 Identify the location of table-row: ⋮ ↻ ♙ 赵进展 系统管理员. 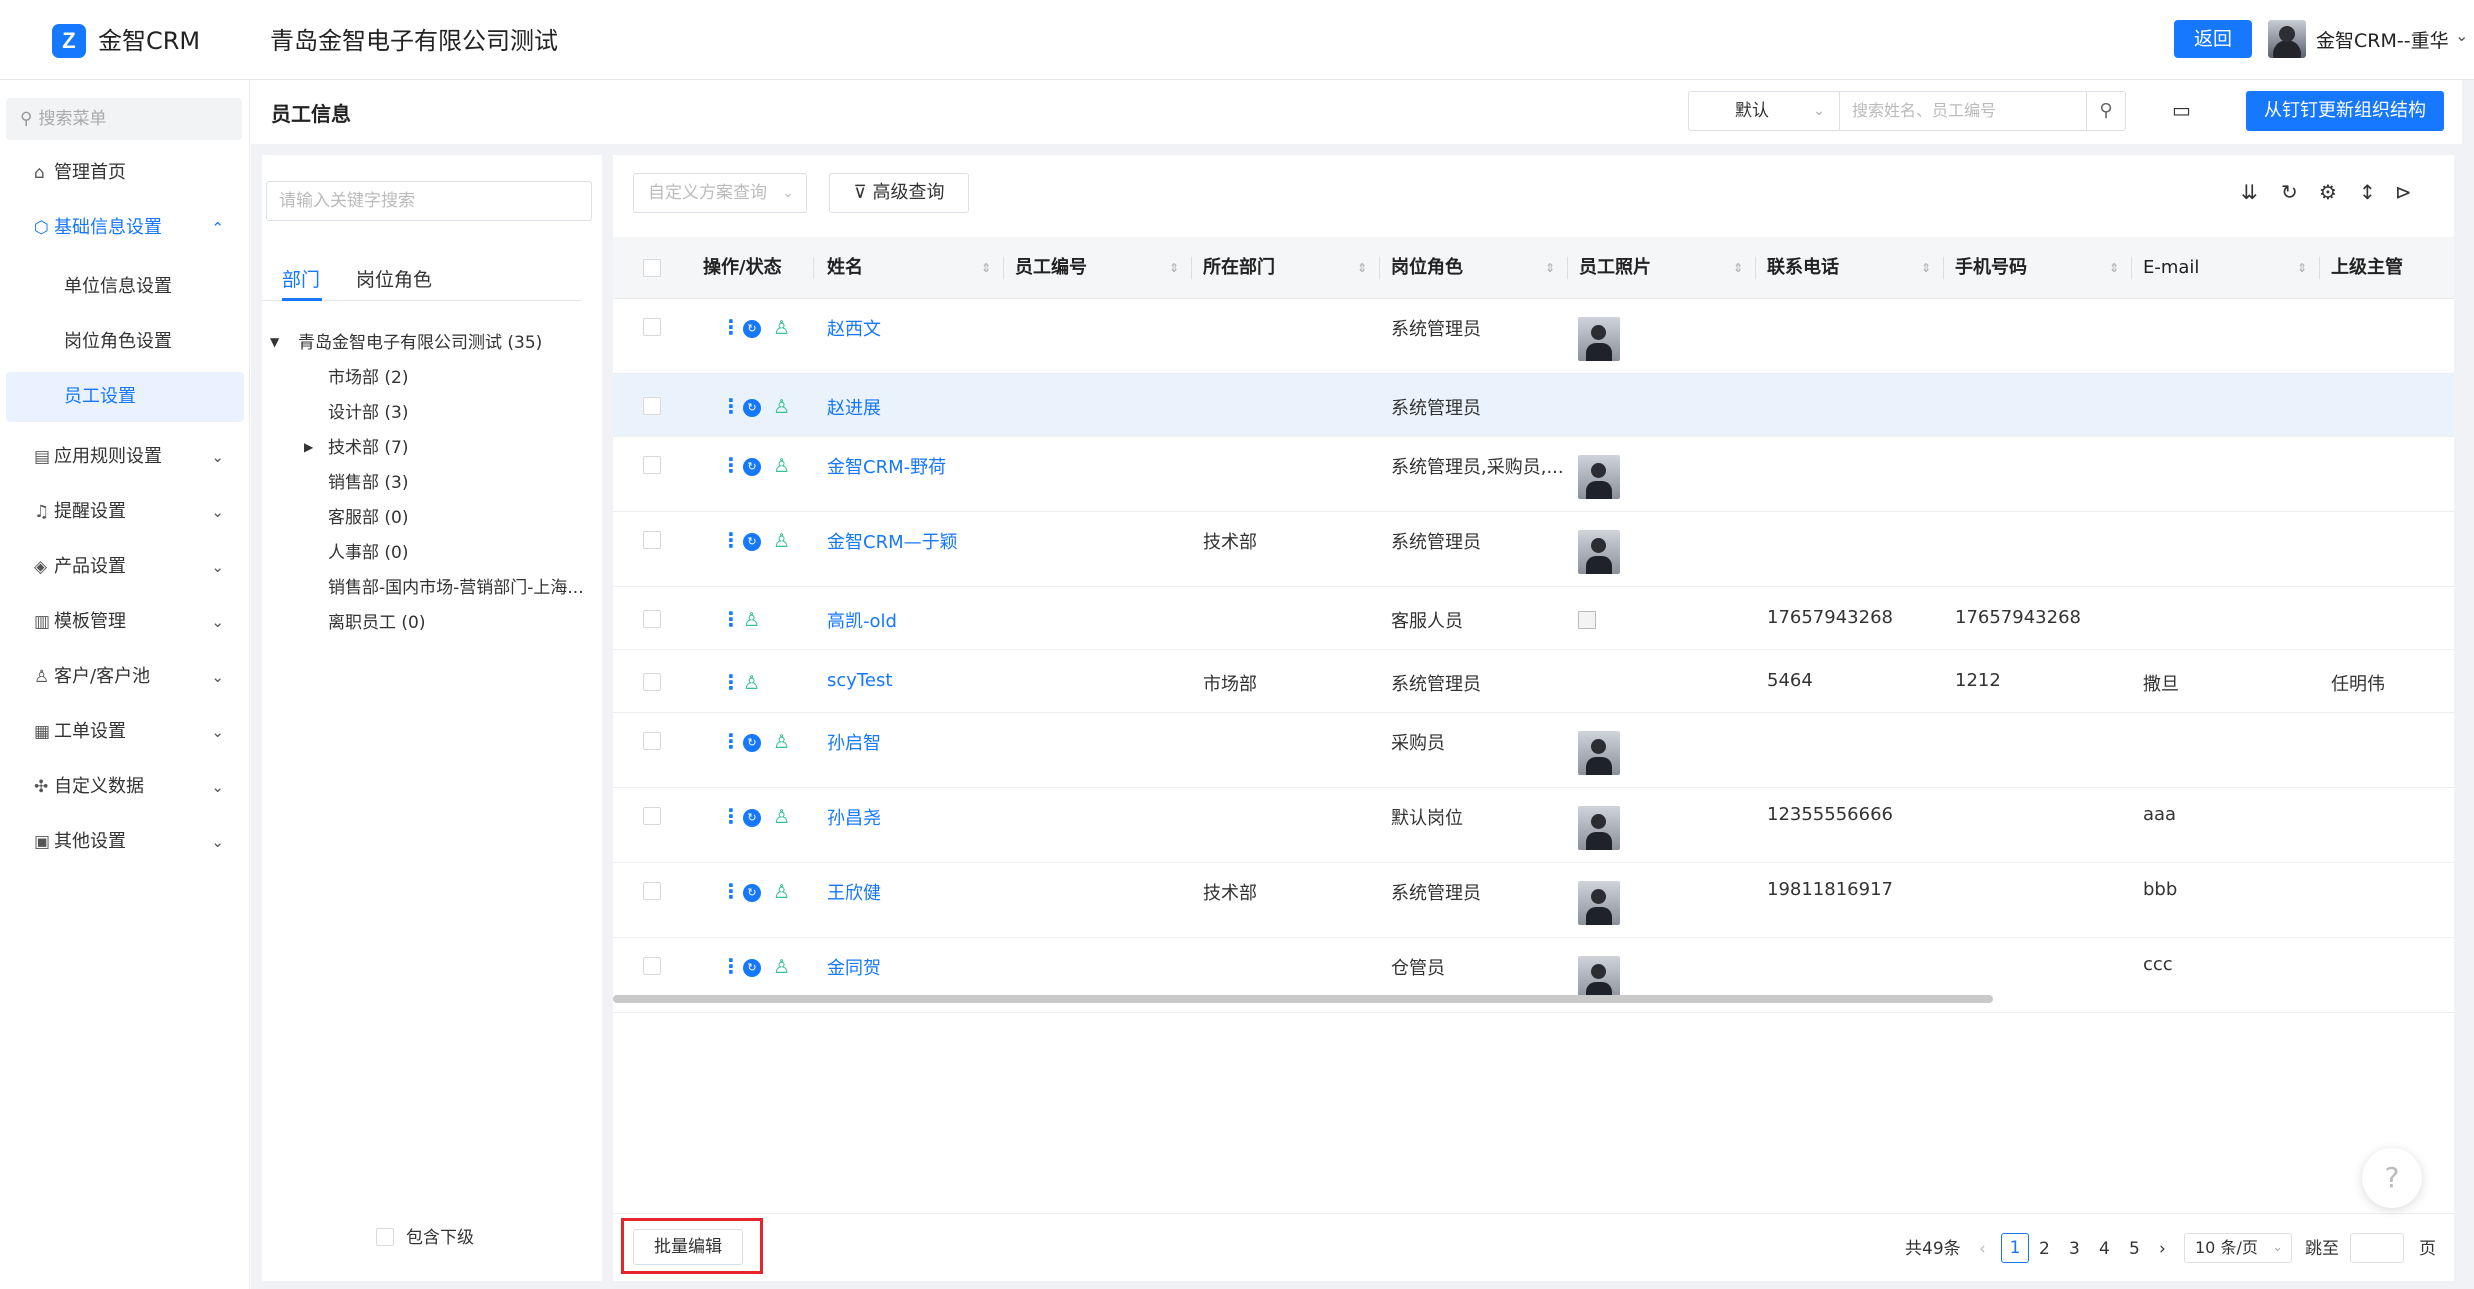
(1533, 405).